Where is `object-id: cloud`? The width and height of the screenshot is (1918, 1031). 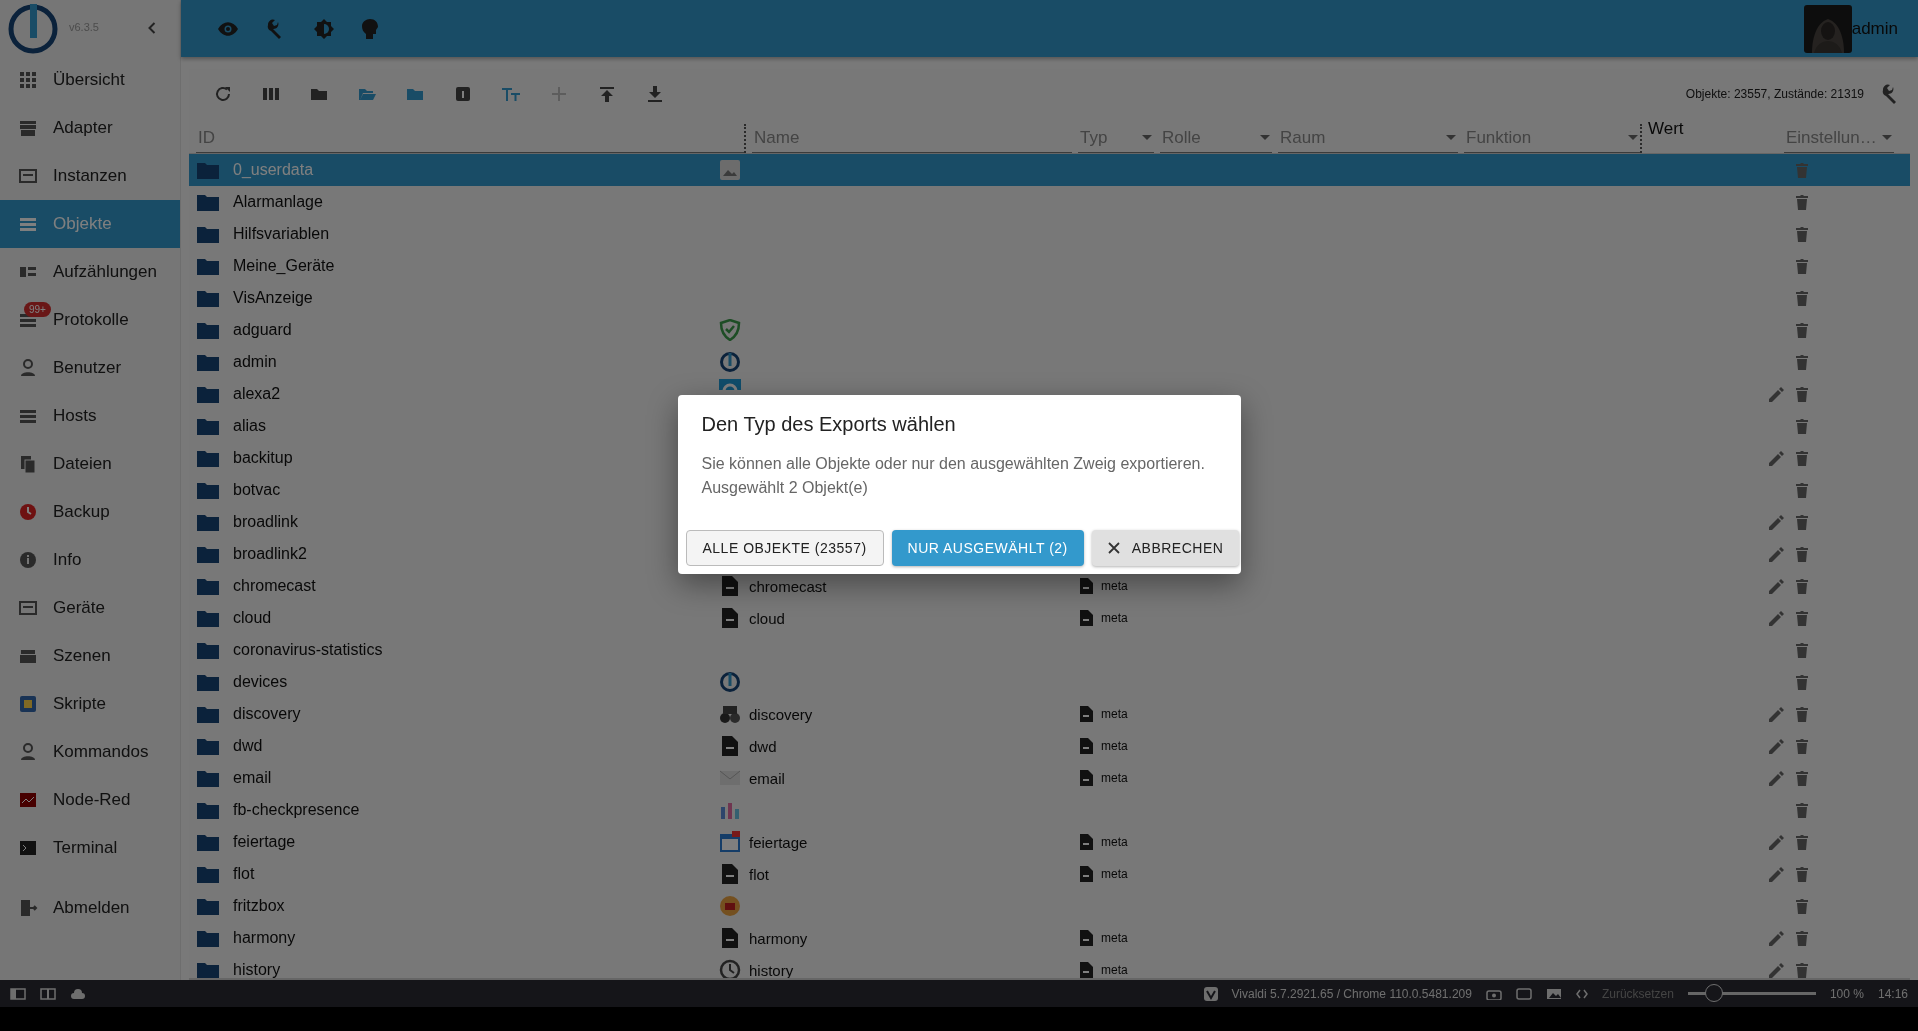 object-id: cloud is located at coordinates (252, 618).